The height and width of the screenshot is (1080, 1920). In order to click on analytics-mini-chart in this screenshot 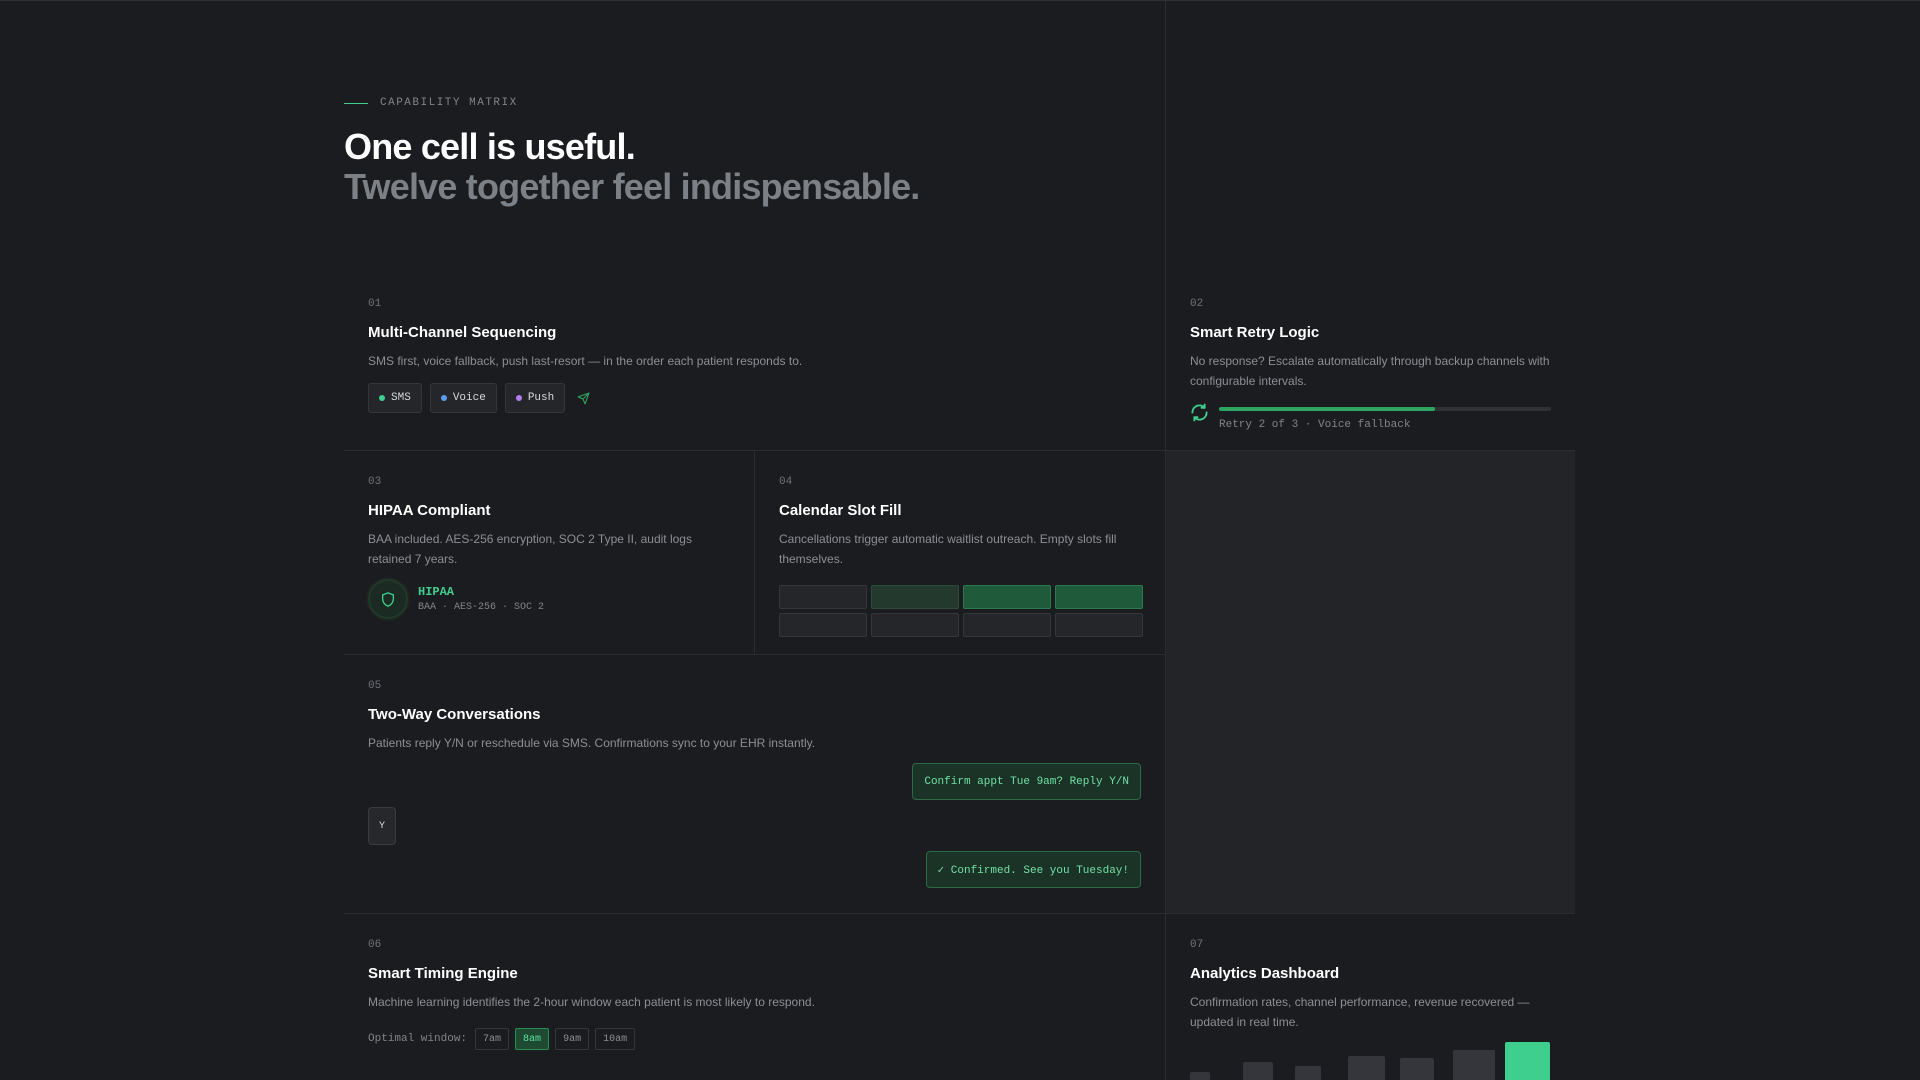, I will do `click(1370, 1060)`.